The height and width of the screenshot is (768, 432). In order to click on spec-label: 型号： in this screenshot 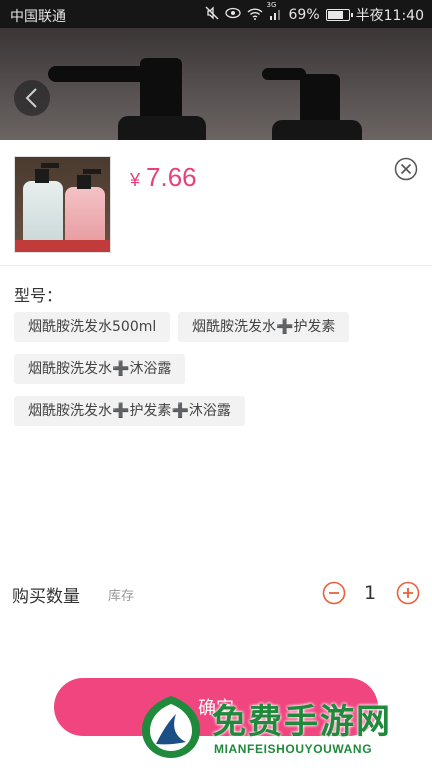, I will do `click(38, 295)`.